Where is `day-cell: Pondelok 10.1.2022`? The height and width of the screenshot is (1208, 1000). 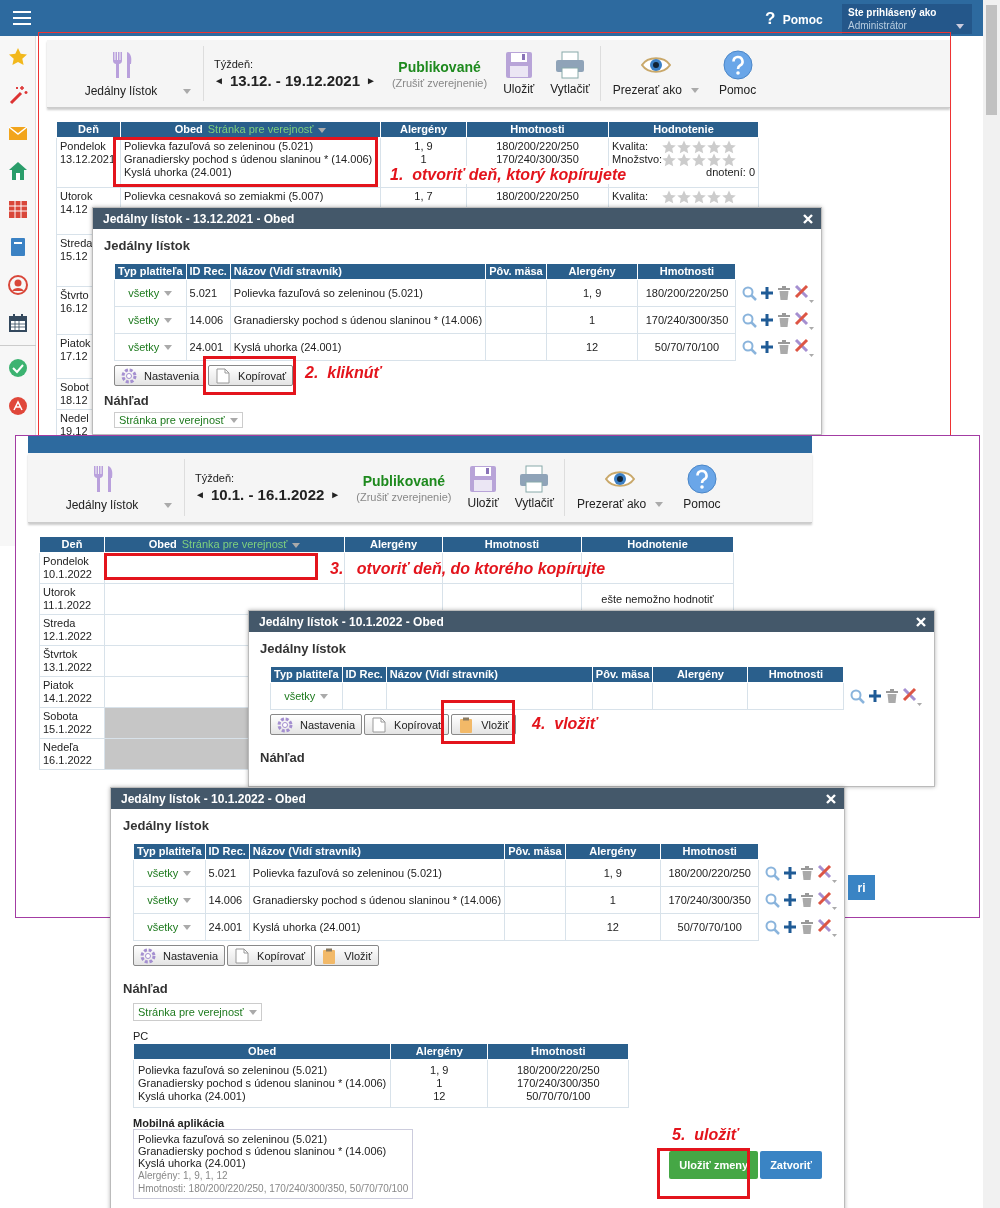
day-cell: Pondelok 10.1.2022 is located at coordinates (72, 568).